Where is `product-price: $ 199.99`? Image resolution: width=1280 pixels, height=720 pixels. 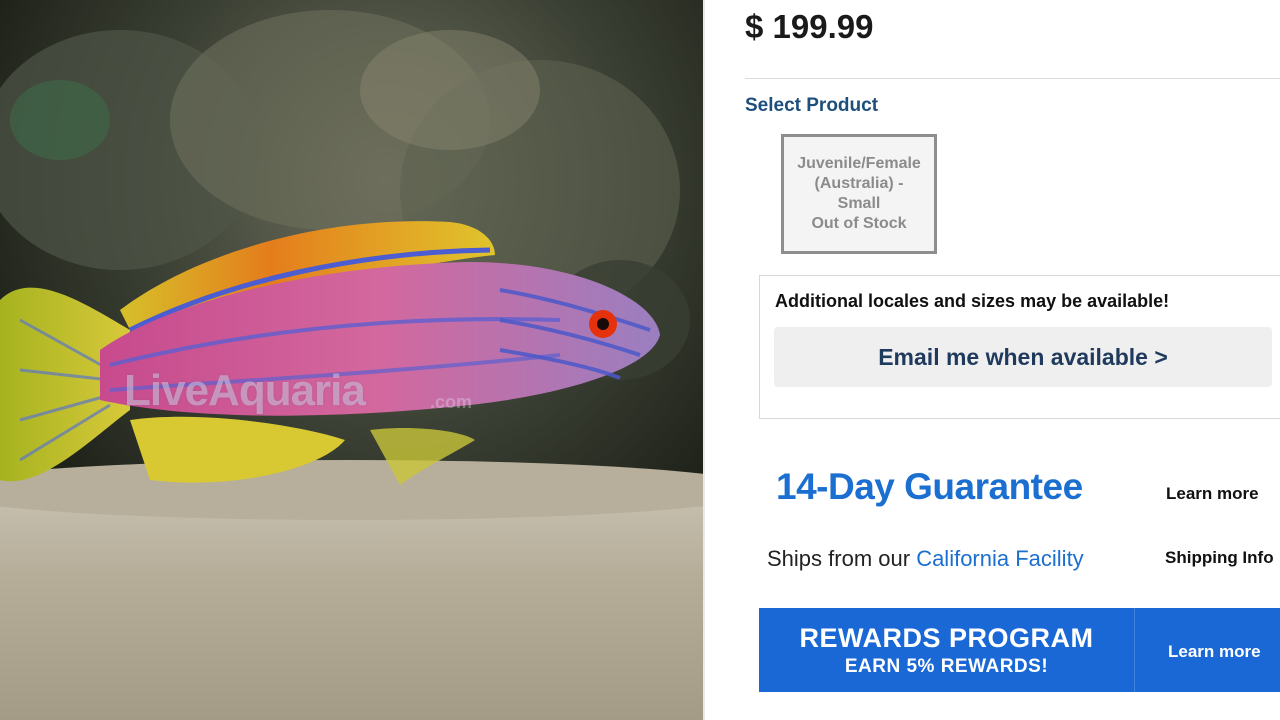 product-price: $ 199.99 is located at coordinates (809, 26).